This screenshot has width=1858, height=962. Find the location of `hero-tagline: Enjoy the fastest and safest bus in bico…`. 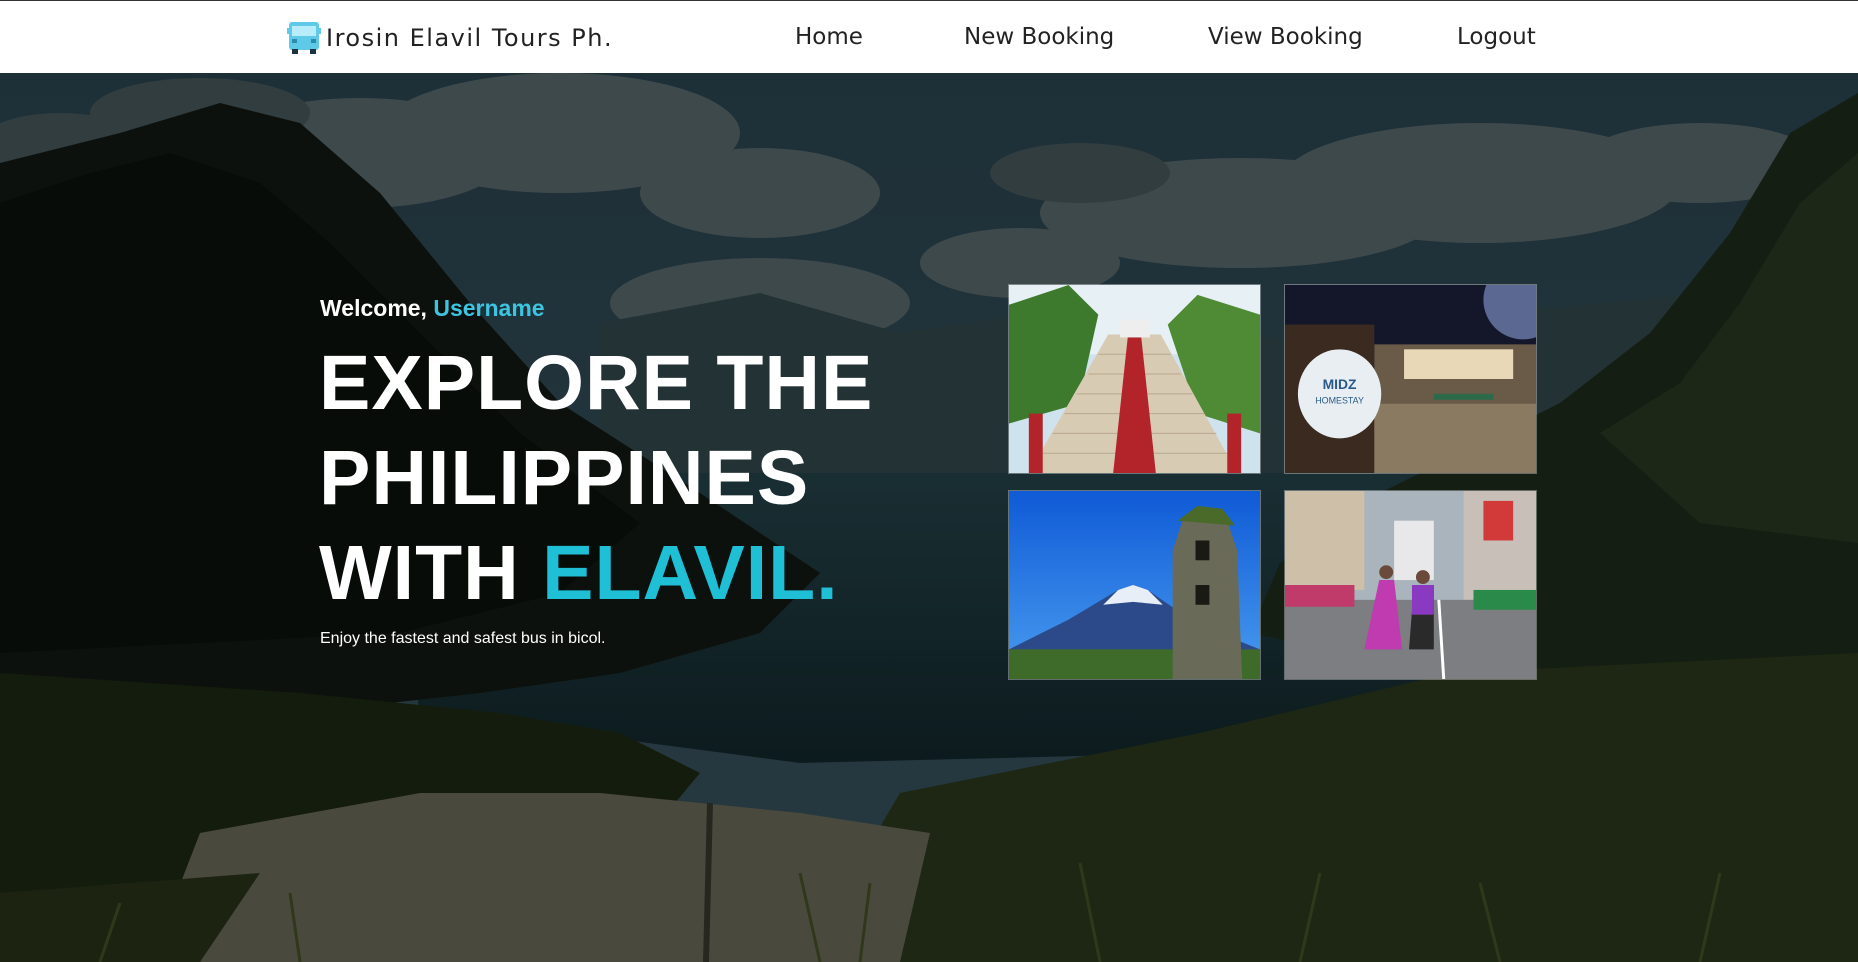

hero-tagline: Enjoy the fastest and safest bus in bico… is located at coordinates (463, 638).